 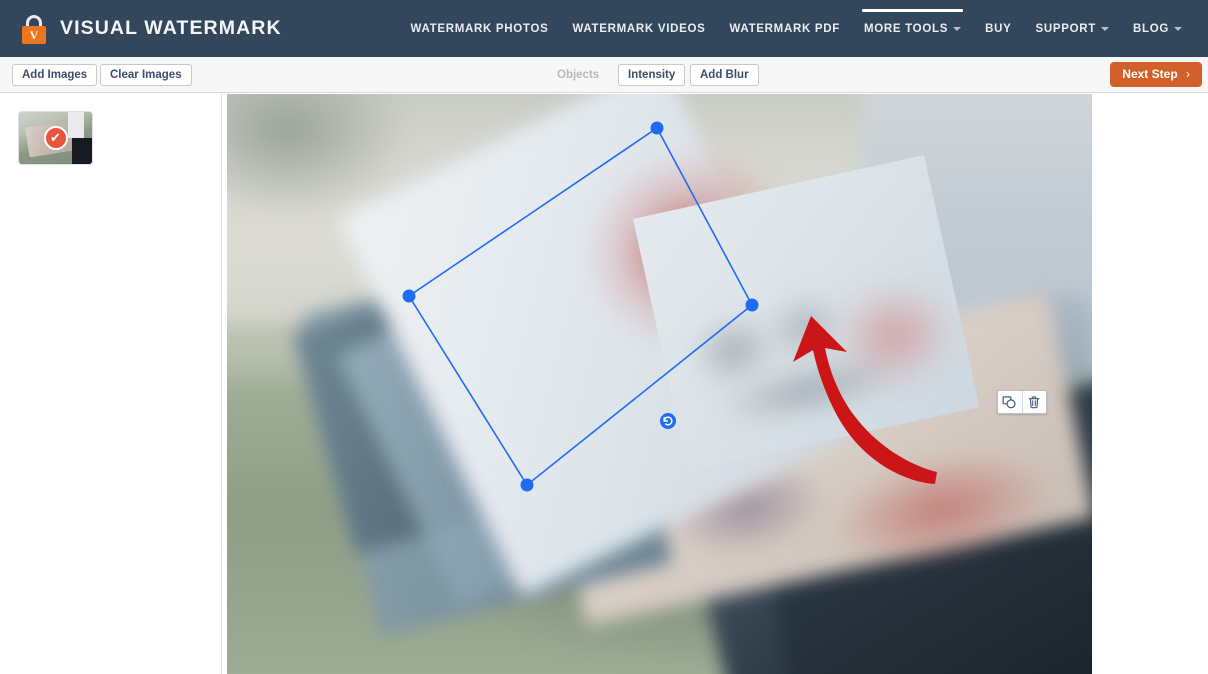 I want to click on nav-item-more-tools: MORE TOOLS, so click(x=912, y=28).